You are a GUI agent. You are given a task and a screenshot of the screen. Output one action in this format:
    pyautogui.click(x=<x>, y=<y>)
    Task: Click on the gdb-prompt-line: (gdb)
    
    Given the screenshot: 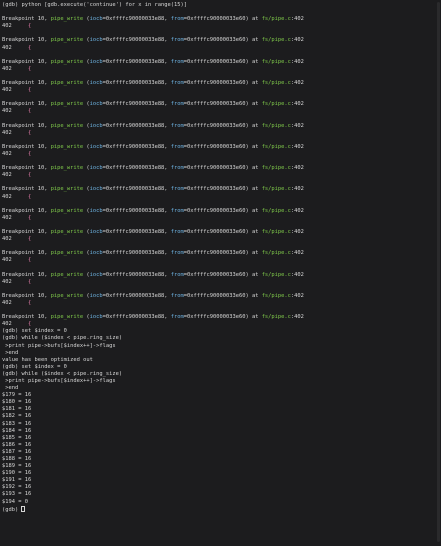 What is the action you would take?
    pyautogui.click(x=220, y=509)
    